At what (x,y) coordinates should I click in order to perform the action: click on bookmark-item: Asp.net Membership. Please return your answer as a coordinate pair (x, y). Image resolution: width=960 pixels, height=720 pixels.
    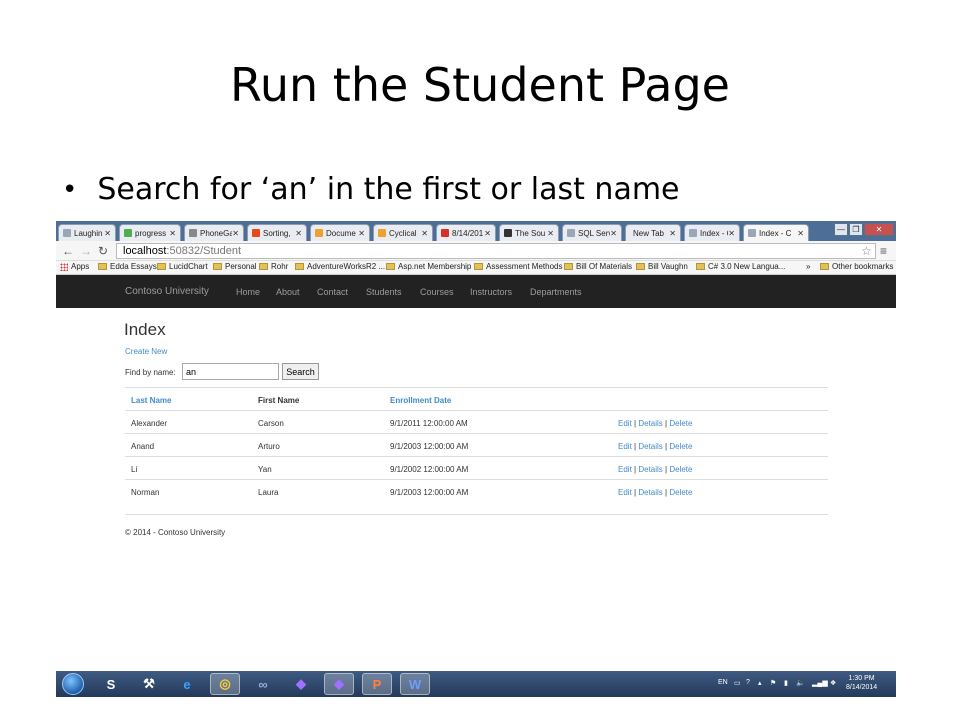
    Looking at the image, I should click on (428, 266).